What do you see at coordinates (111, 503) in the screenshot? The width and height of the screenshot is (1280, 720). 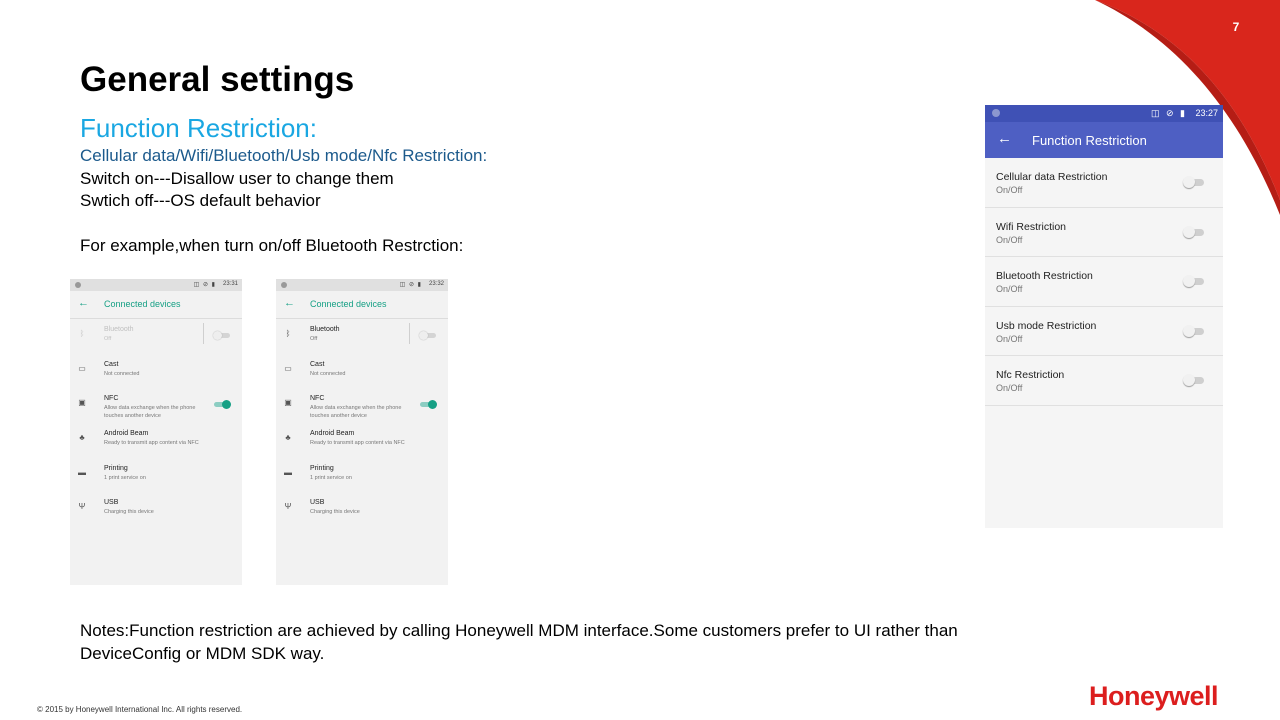 I see `item-title: USB` at bounding box center [111, 503].